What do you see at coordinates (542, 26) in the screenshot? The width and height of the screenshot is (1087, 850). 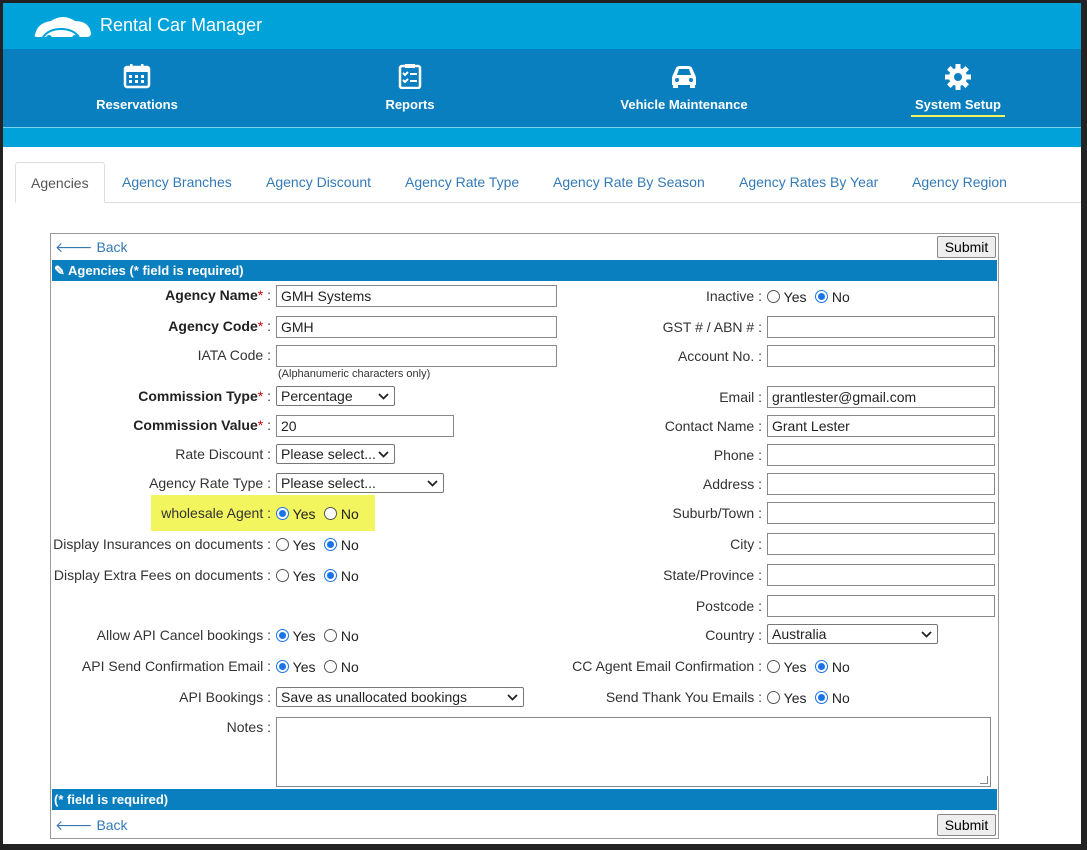 I see `app-header: Rental Car Manager` at bounding box center [542, 26].